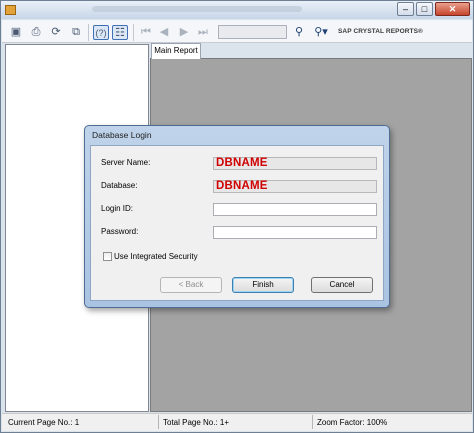 This screenshot has width=474, height=433. What do you see at coordinates (424, 9) in the screenshot?
I see `maximize-button: □` at bounding box center [424, 9].